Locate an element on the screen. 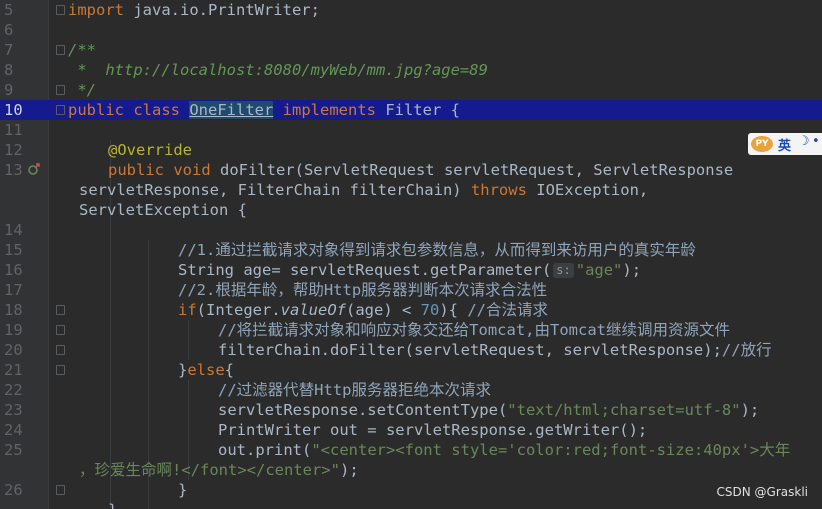 The image size is (822, 509). code-line-22: //过滤器代替Http服务器拒绝本次请求 is located at coordinates (354, 390).